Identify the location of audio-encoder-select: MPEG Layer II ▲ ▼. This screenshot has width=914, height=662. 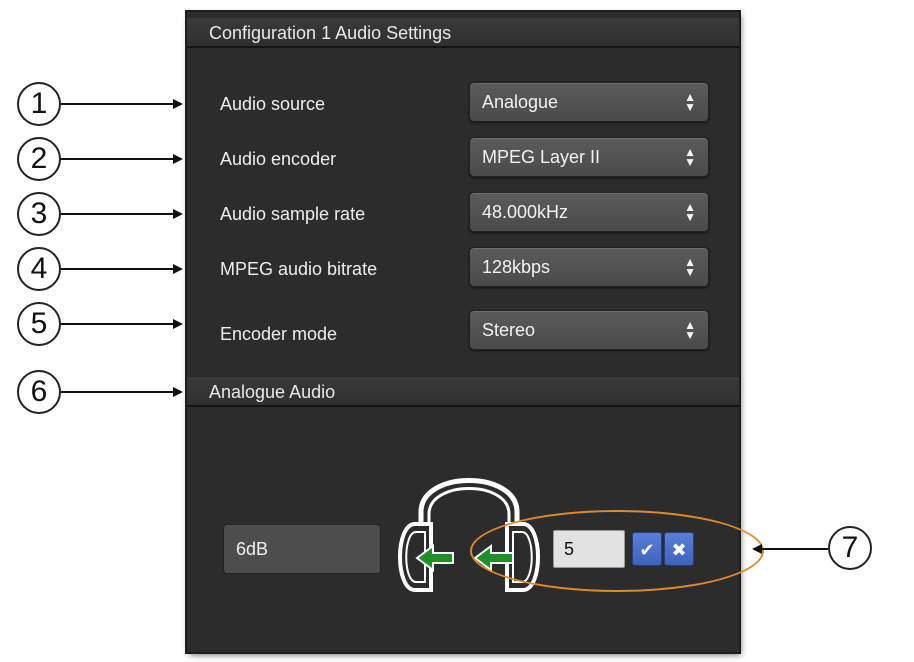
(589, 157).